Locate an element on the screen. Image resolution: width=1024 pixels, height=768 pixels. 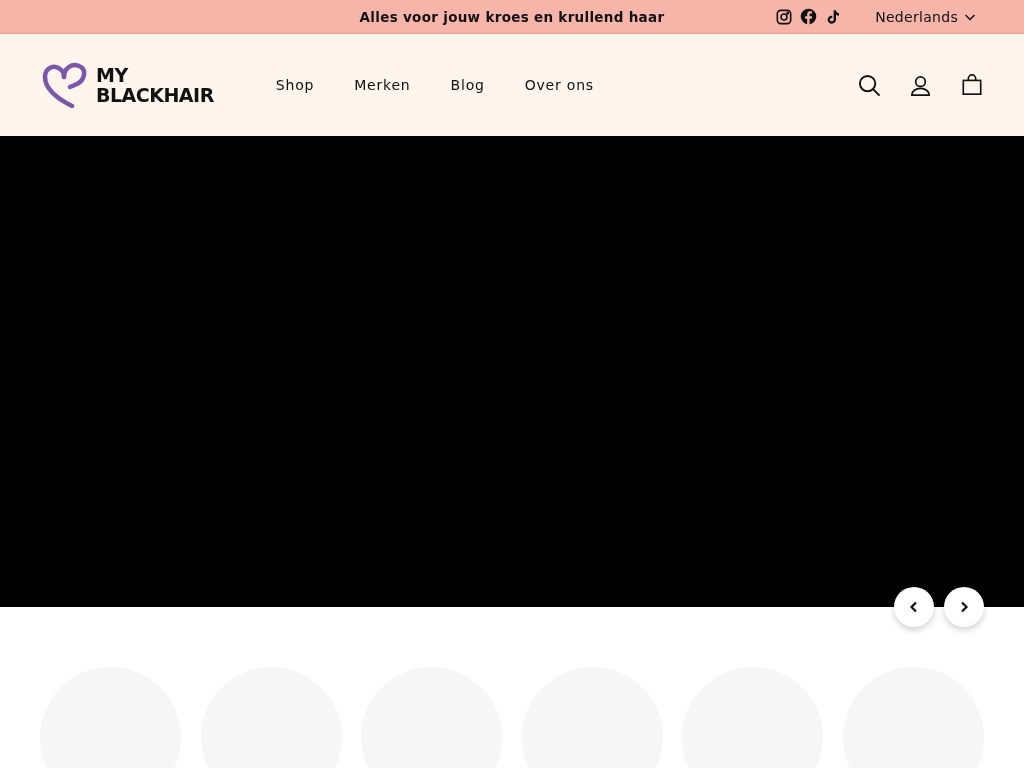
nav-link: Merken is located at coordinates (382, 85).